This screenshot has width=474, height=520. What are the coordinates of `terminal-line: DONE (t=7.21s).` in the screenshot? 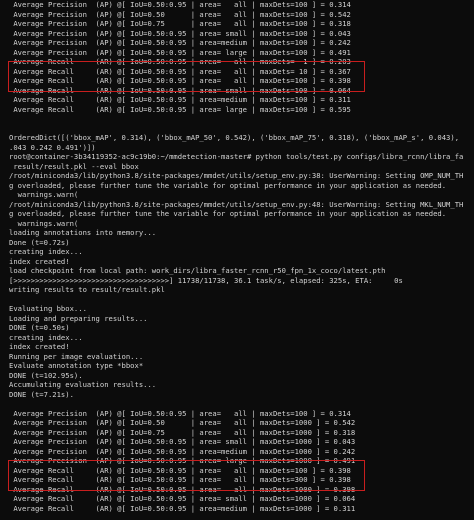 It's located at (41, 394).